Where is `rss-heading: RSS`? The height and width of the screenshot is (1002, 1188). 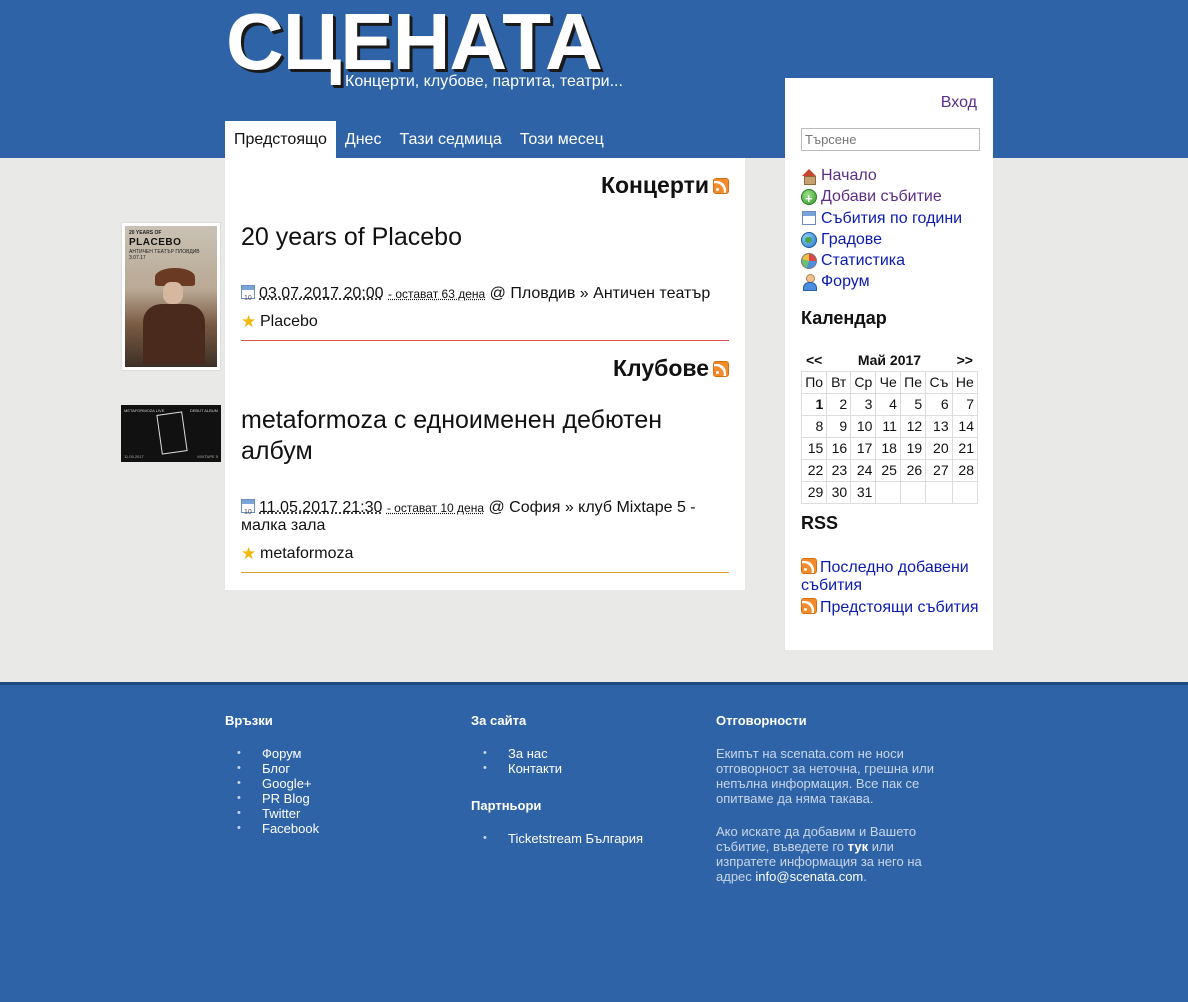
rss-heading: RSS is located at coordinates (820, 523).